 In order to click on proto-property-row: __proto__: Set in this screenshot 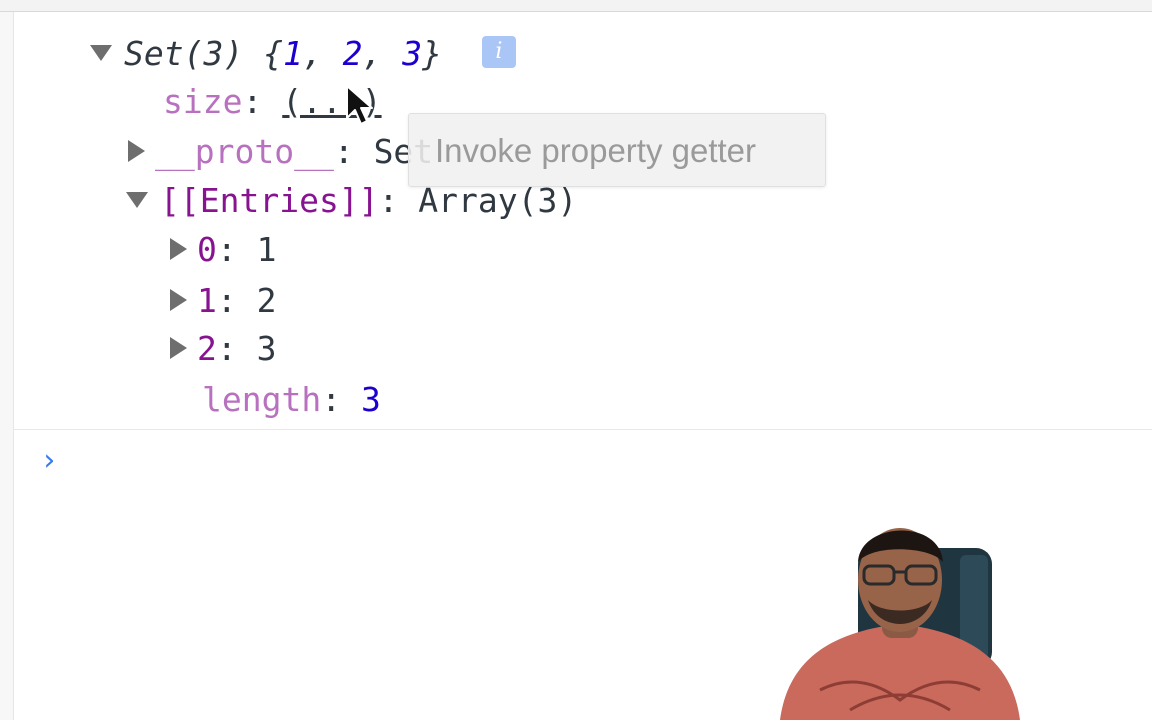, I will do `click(280, 152)`.